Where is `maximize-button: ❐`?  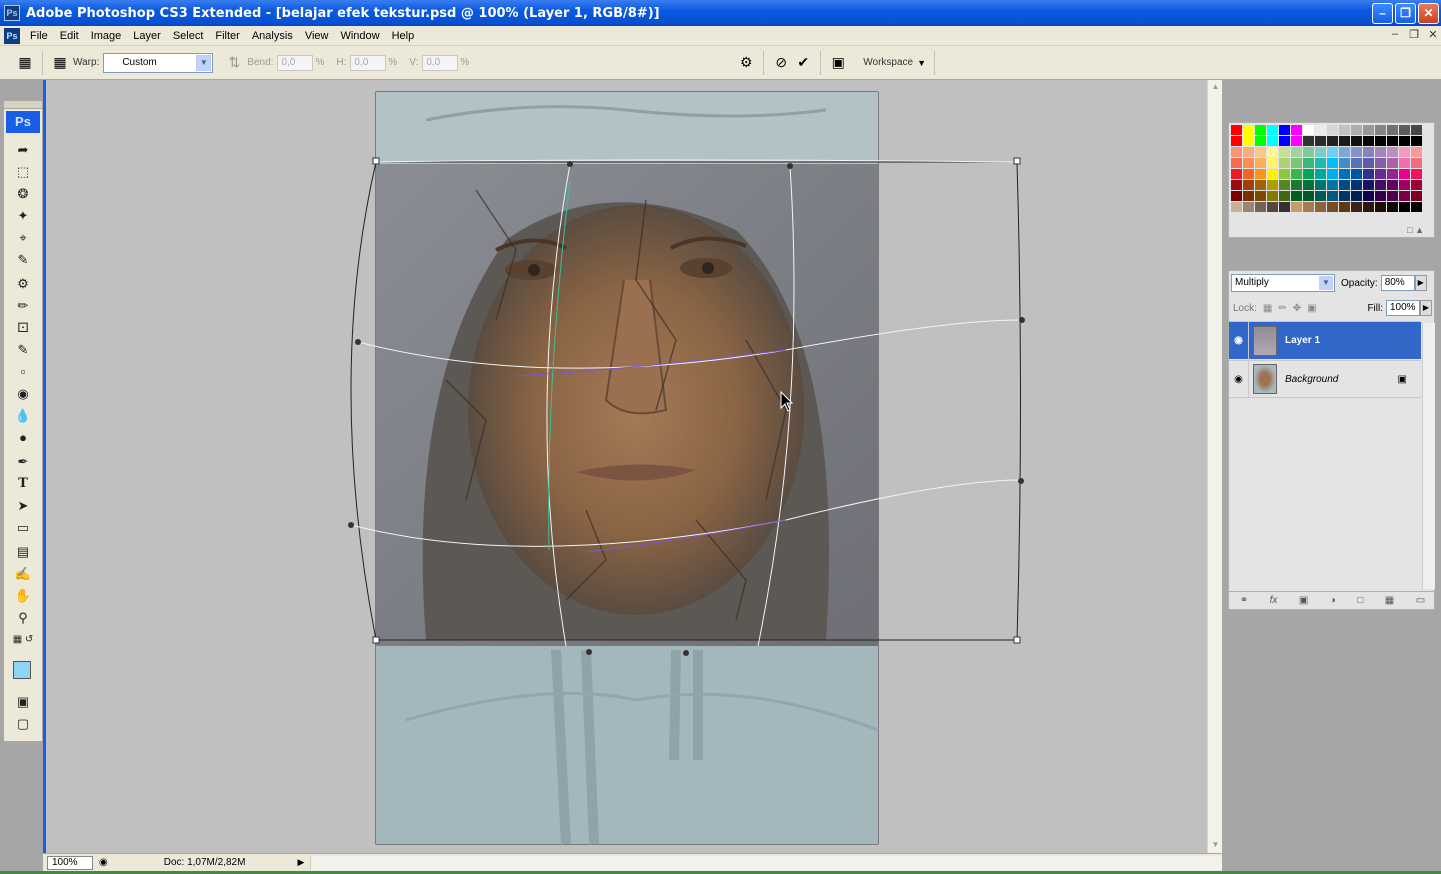
maximize-button: ❐ is located at coordinates (1405, 13).